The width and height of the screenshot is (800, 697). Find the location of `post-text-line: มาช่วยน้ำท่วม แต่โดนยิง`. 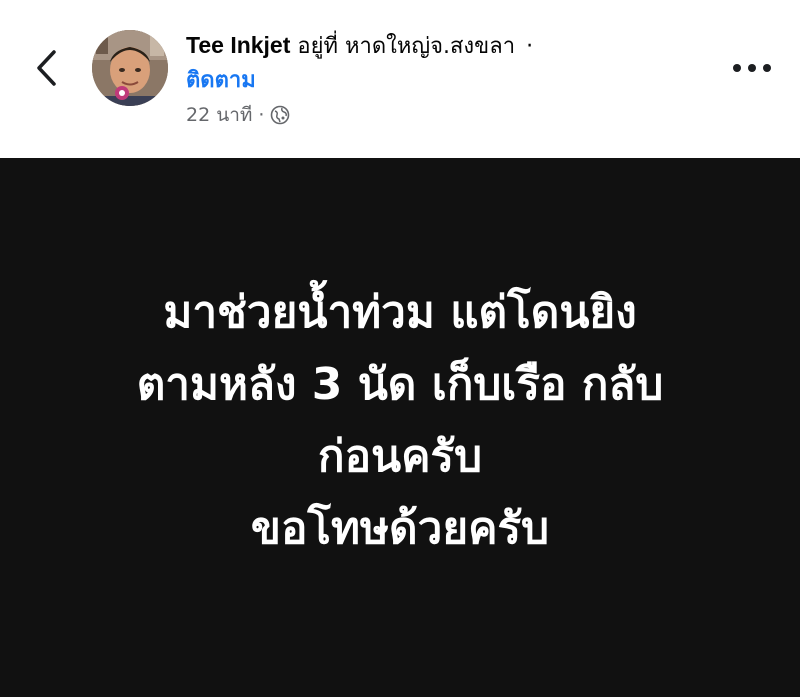

post-text-line: มาช่วยน้ำท่วม แต่โดนยิง is located at coordinates (400, 312).